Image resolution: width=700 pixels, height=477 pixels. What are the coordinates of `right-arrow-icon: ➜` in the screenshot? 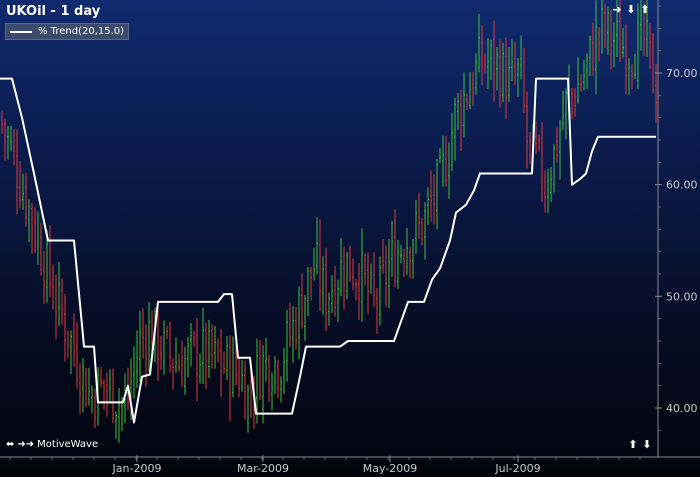 It's located at (617, 10).